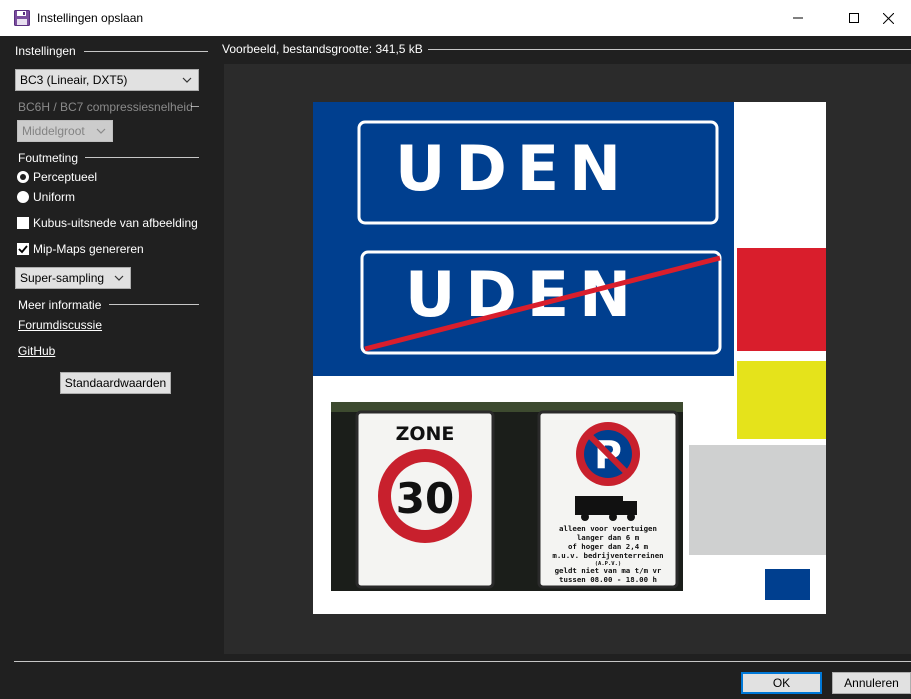  What do you see at coordinates (757, 500) in the screenshot?
I see `grey-texture` at bounding box center [757, 500].